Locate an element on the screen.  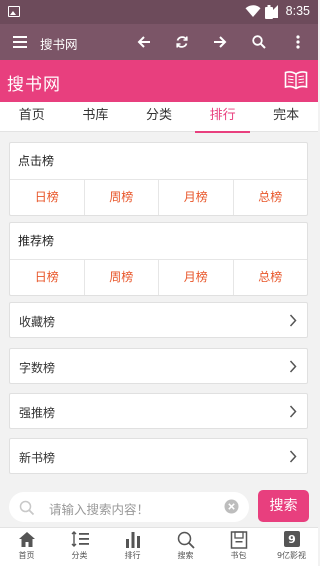
nav-tabs: 首页 书库 分类 排行 完本 is located at coordinates (159, 117).